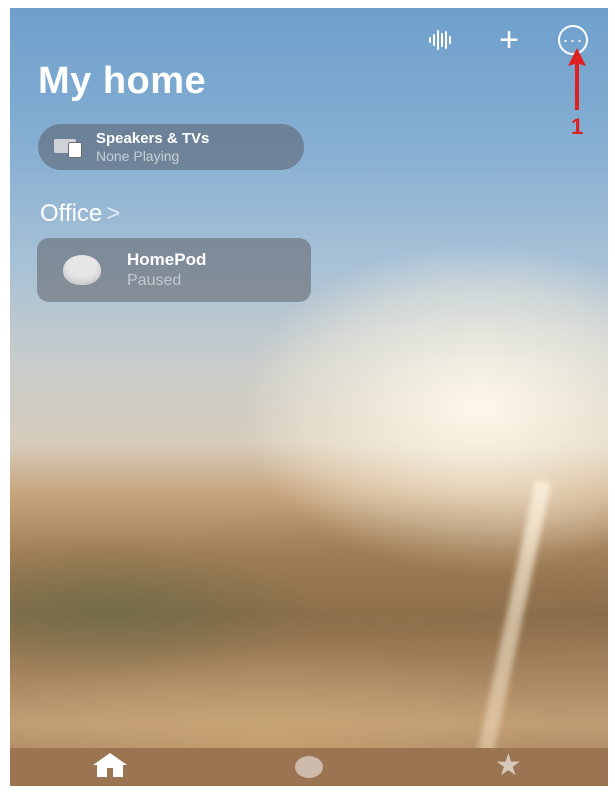 This screenshot has width=615, height=793. What do you see at coordinates (71, 213) in the screenshot?
I see `room-name: Office` at bounding box center [71, 213].